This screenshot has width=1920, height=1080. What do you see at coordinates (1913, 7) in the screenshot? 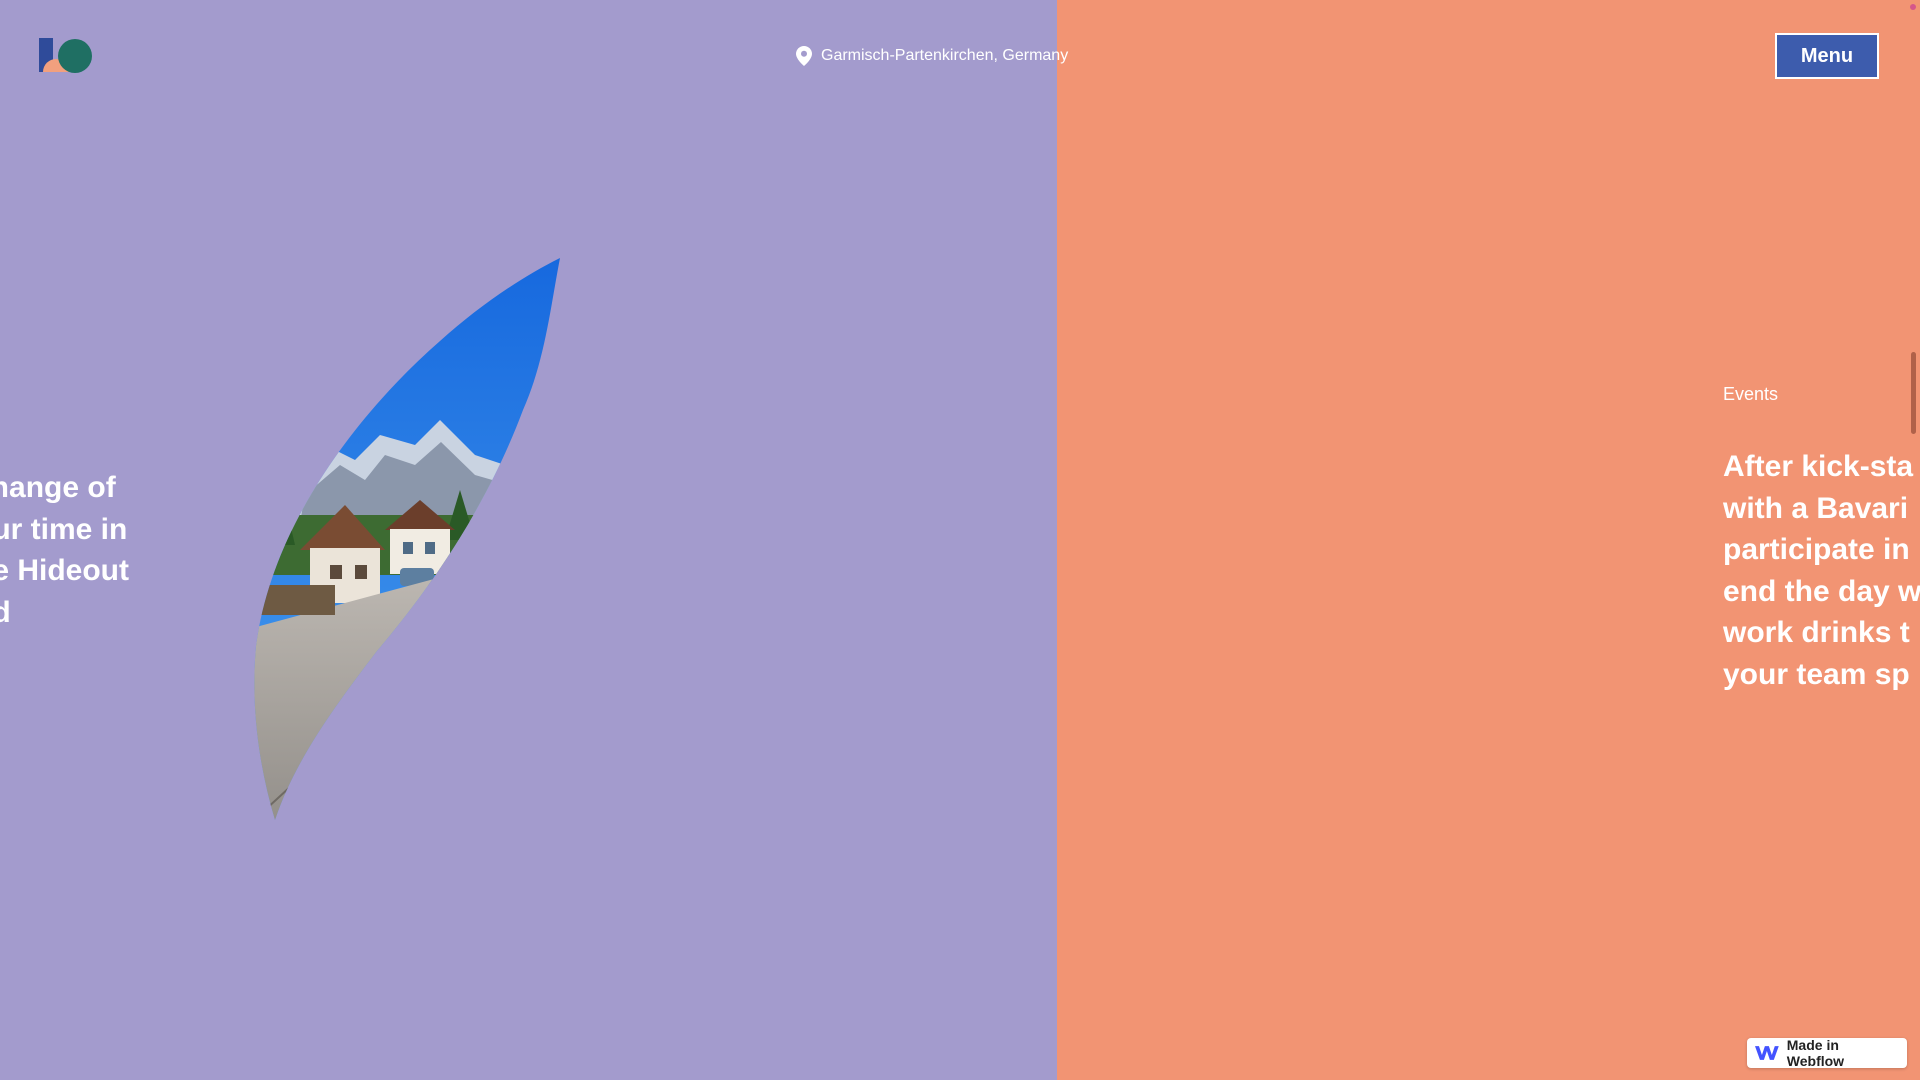
I see `corner-dot` at bounding box center [1913, 7].